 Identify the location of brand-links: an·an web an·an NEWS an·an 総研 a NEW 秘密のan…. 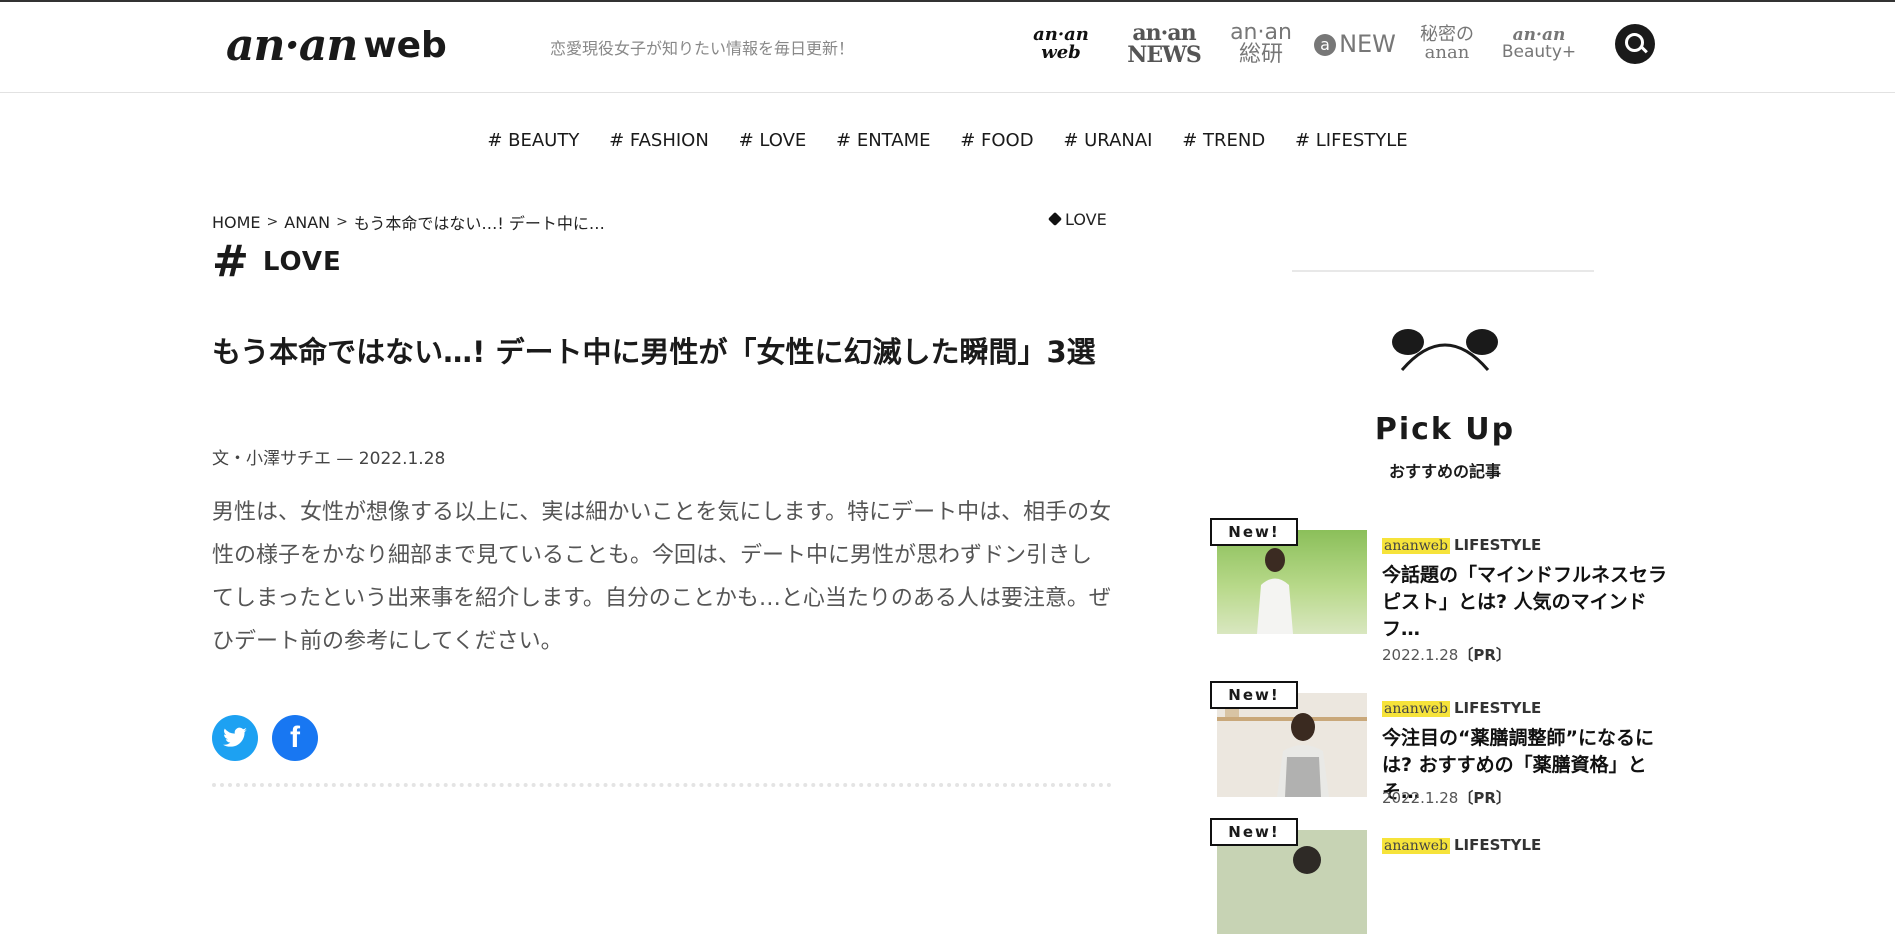
(1309, 44).